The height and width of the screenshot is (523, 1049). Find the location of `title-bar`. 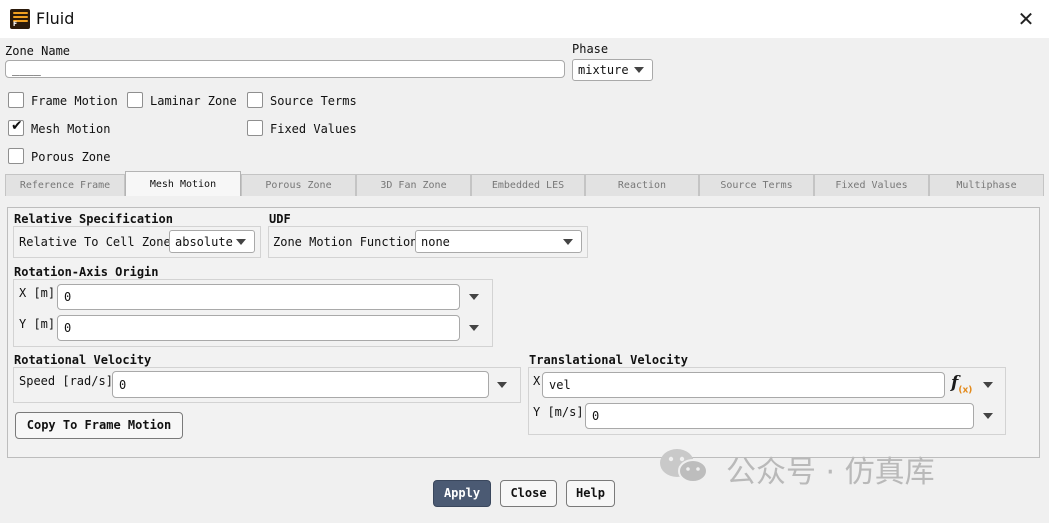

title-bar is located at coordinates (524, 19).